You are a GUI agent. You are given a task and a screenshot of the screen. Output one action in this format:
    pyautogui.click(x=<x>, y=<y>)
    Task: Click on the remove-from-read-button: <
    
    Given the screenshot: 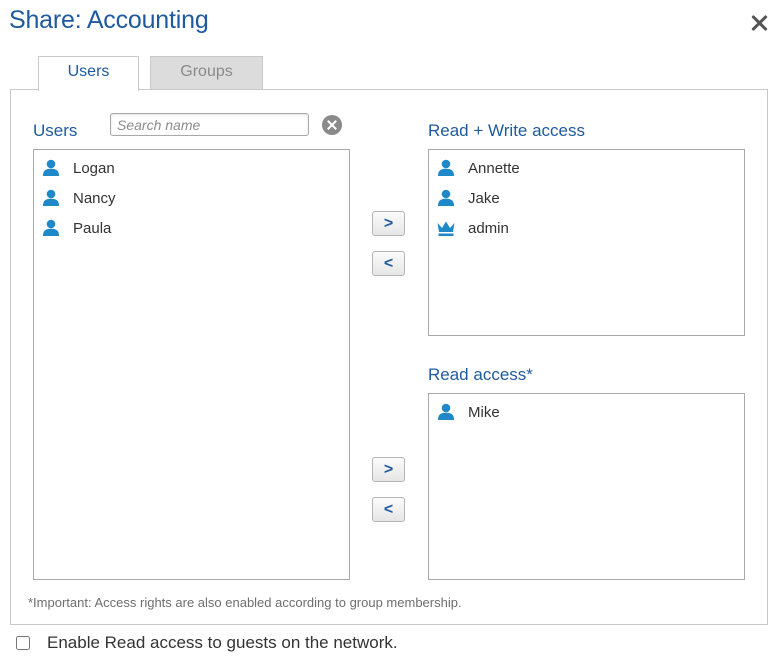 What is the action you would take?
    pyautogui.click(x=388, y=509)
    